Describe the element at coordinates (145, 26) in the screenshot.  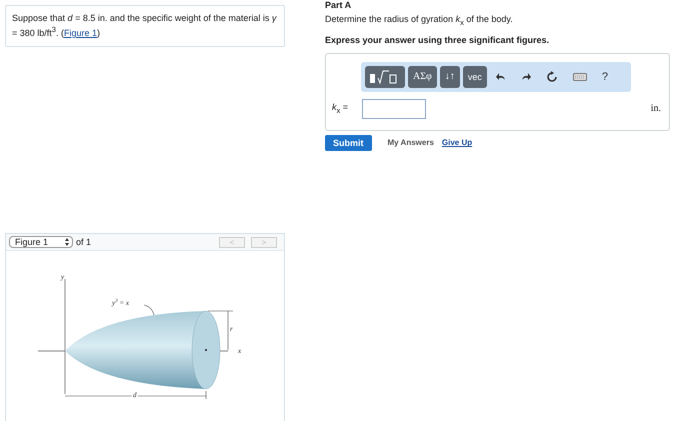
I see `problem-statement: Suppose that d = 8.5 in. and the specific weight of the material is γ = 380 lb/ft$^{3}$. (Figure 1)` at that location.